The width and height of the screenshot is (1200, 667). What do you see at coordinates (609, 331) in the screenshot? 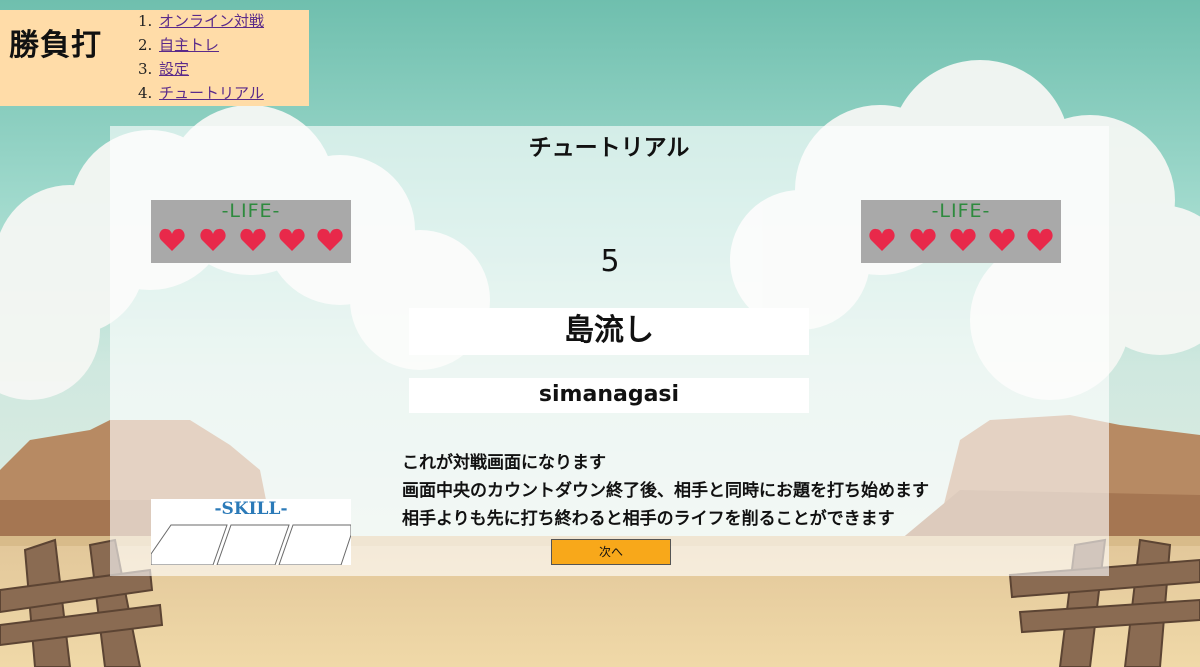
I see `target-word: 島流し` at bounding box center [609, 331].